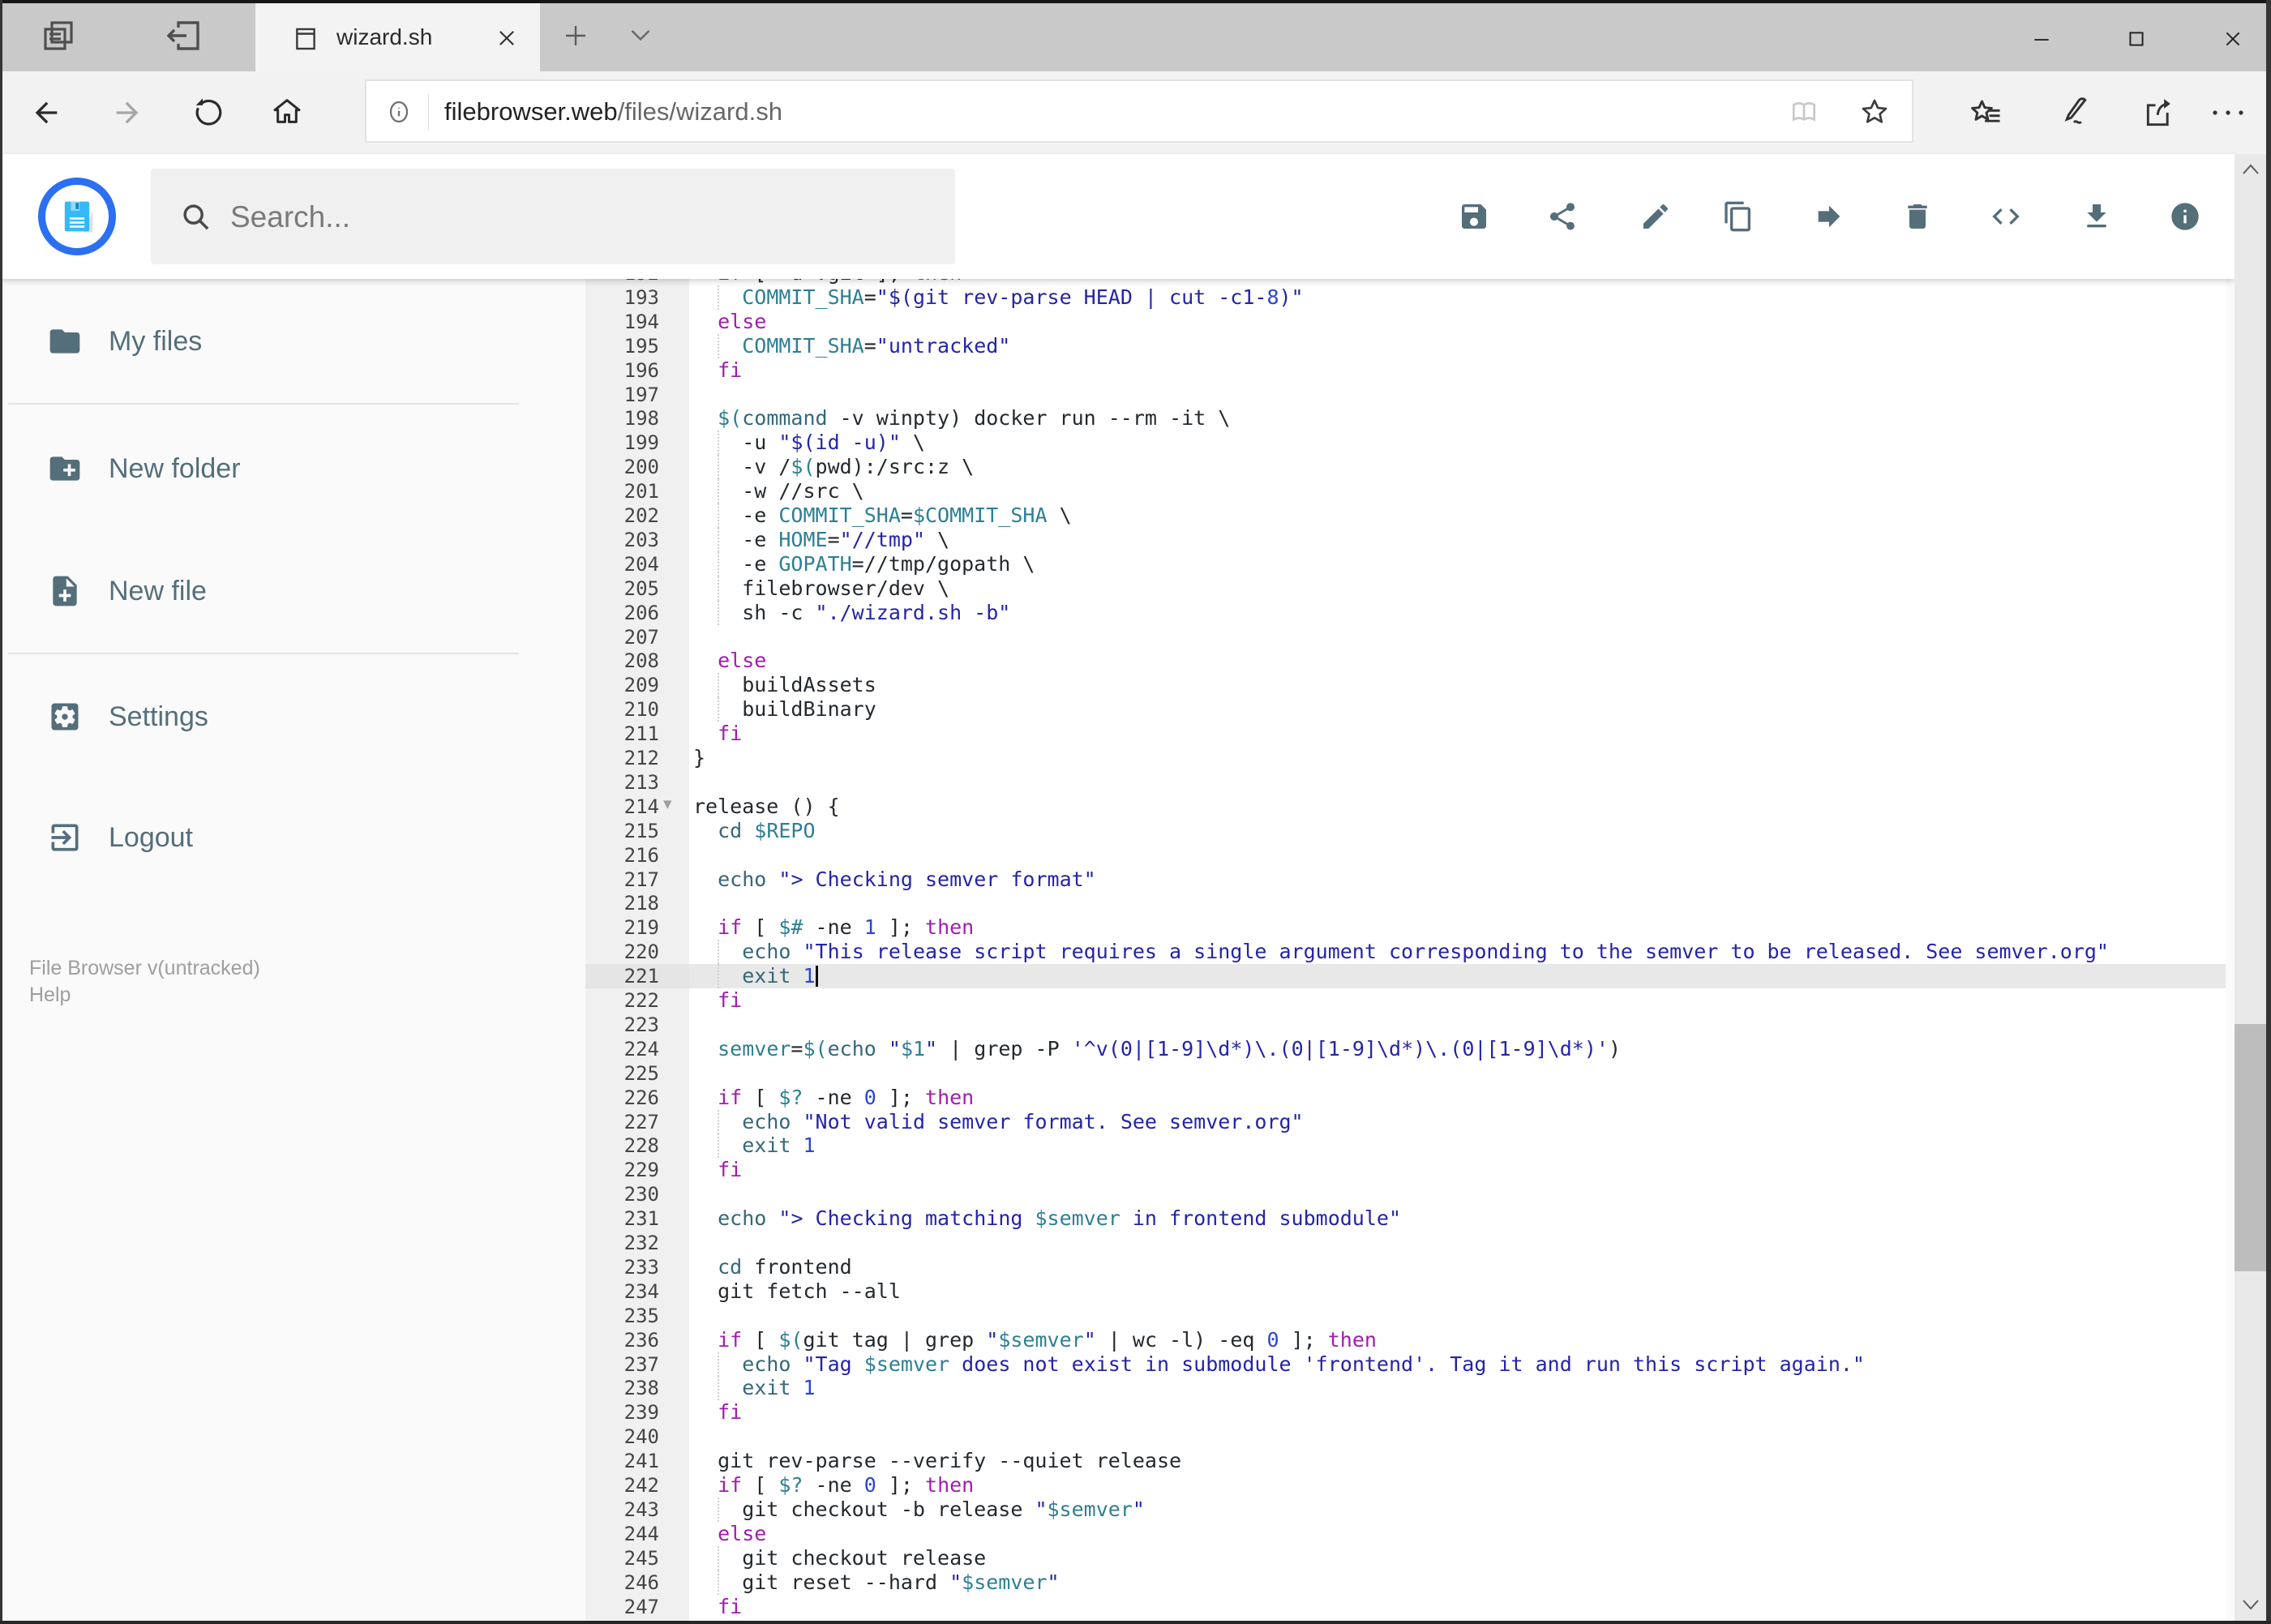 The image size is (2271, 1624). Describe the element at coordinates (2228, 113) in the screenshot. I see `more-menu-icon` at that location.